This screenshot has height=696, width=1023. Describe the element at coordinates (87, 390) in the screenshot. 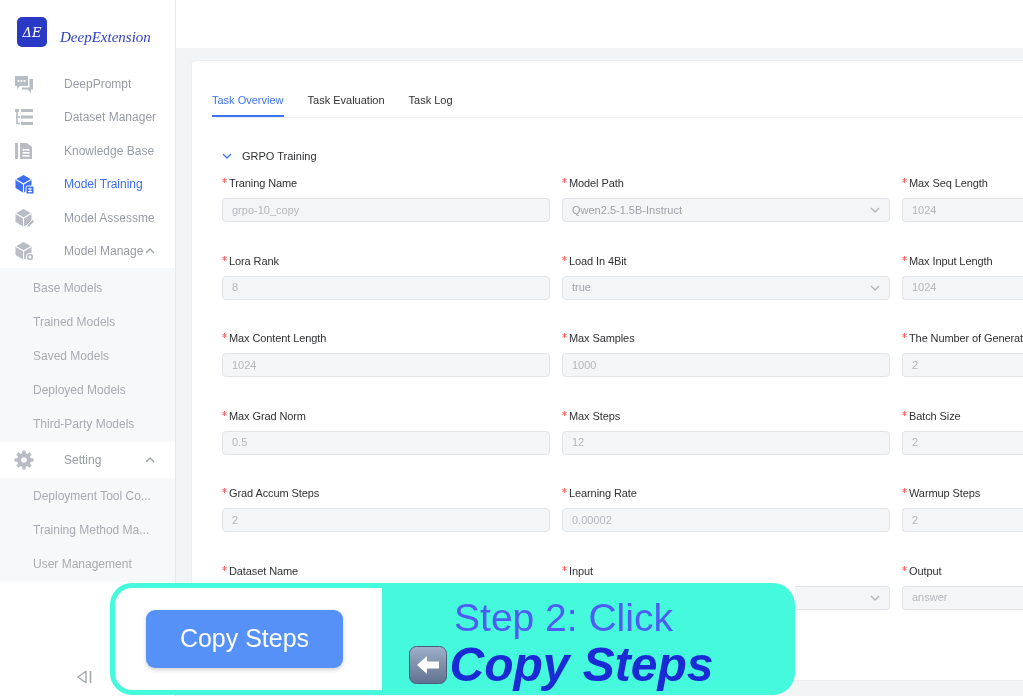

I see `submenu-item: Deployed Models` at that location.